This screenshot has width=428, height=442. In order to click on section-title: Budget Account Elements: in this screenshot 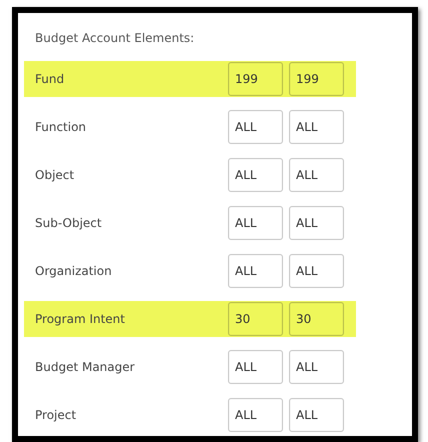, I will do `click(115, 38)`.